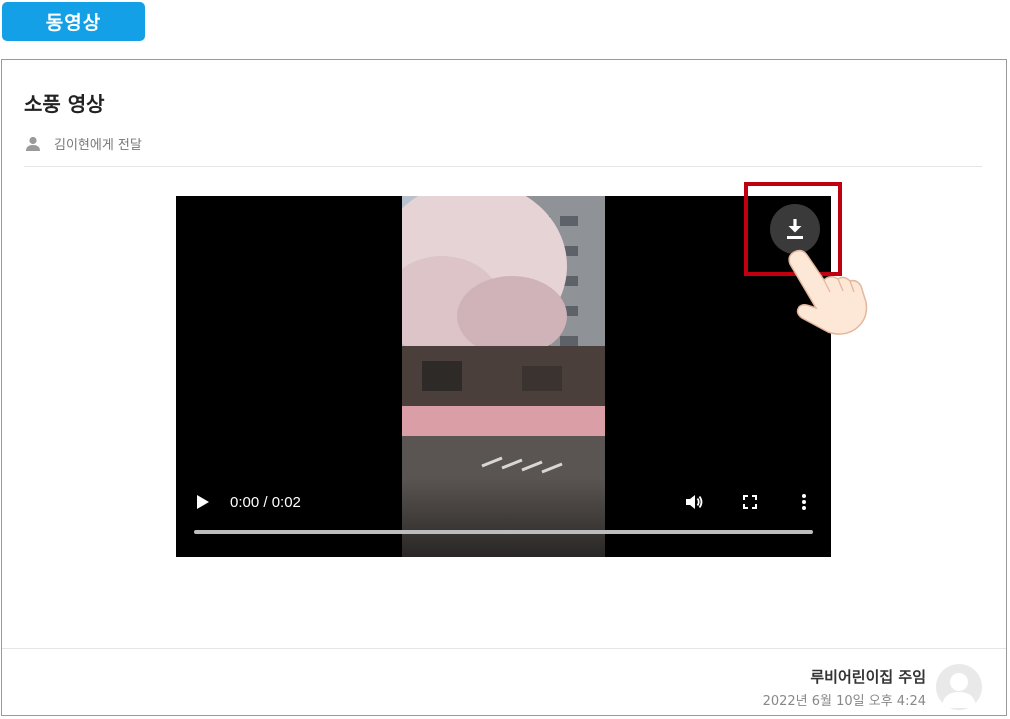  I want to click on footer-divider, so click(504, 648).